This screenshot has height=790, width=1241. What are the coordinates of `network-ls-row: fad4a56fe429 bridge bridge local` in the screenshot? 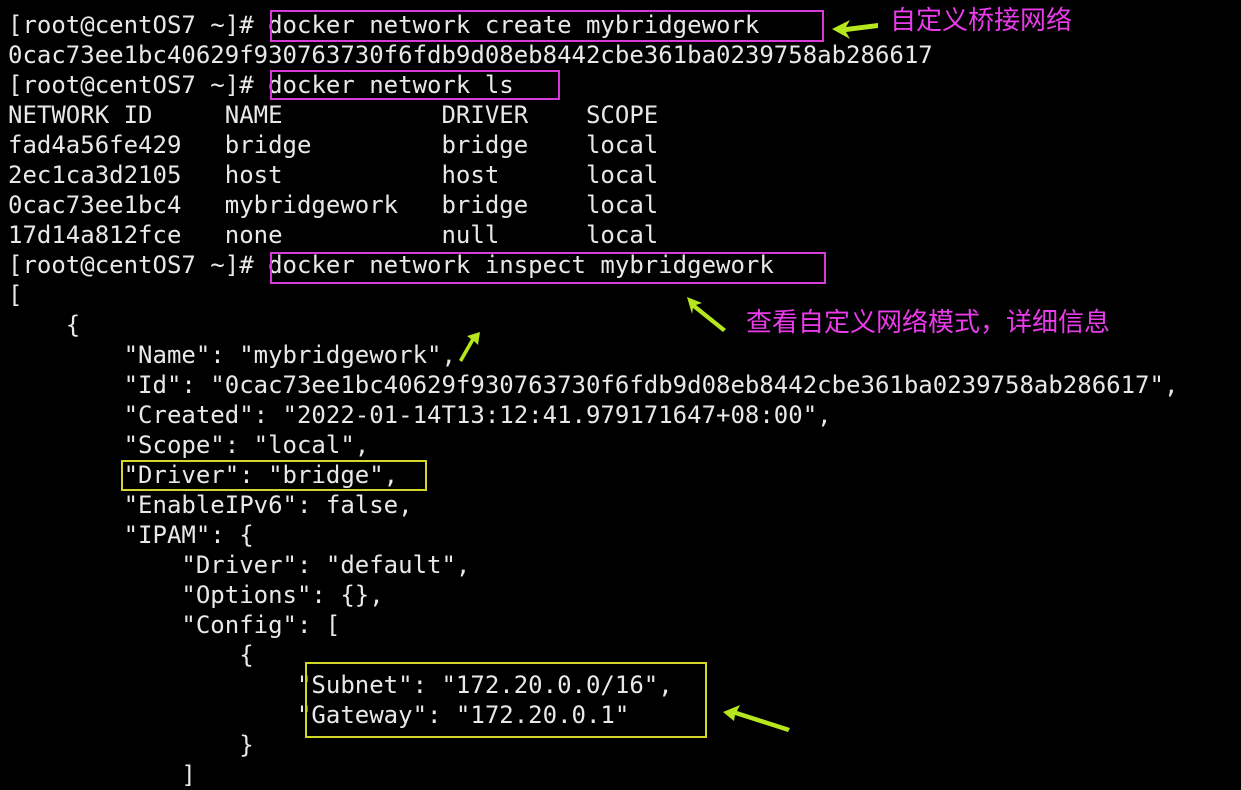 It's located at (333, 145).